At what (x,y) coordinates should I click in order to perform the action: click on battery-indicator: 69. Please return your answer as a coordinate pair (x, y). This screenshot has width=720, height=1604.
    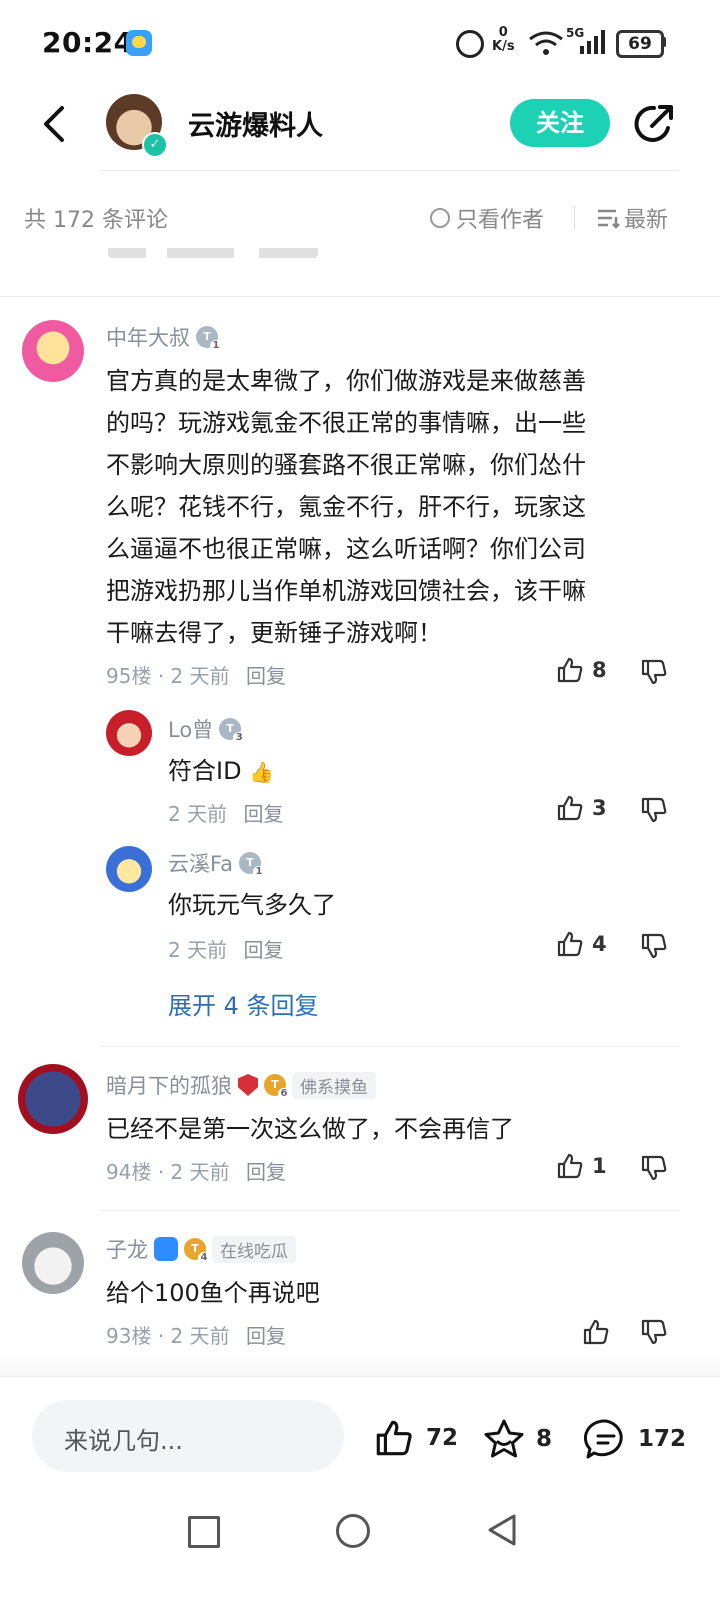
    Looking at the image, I should click on (640, 44).